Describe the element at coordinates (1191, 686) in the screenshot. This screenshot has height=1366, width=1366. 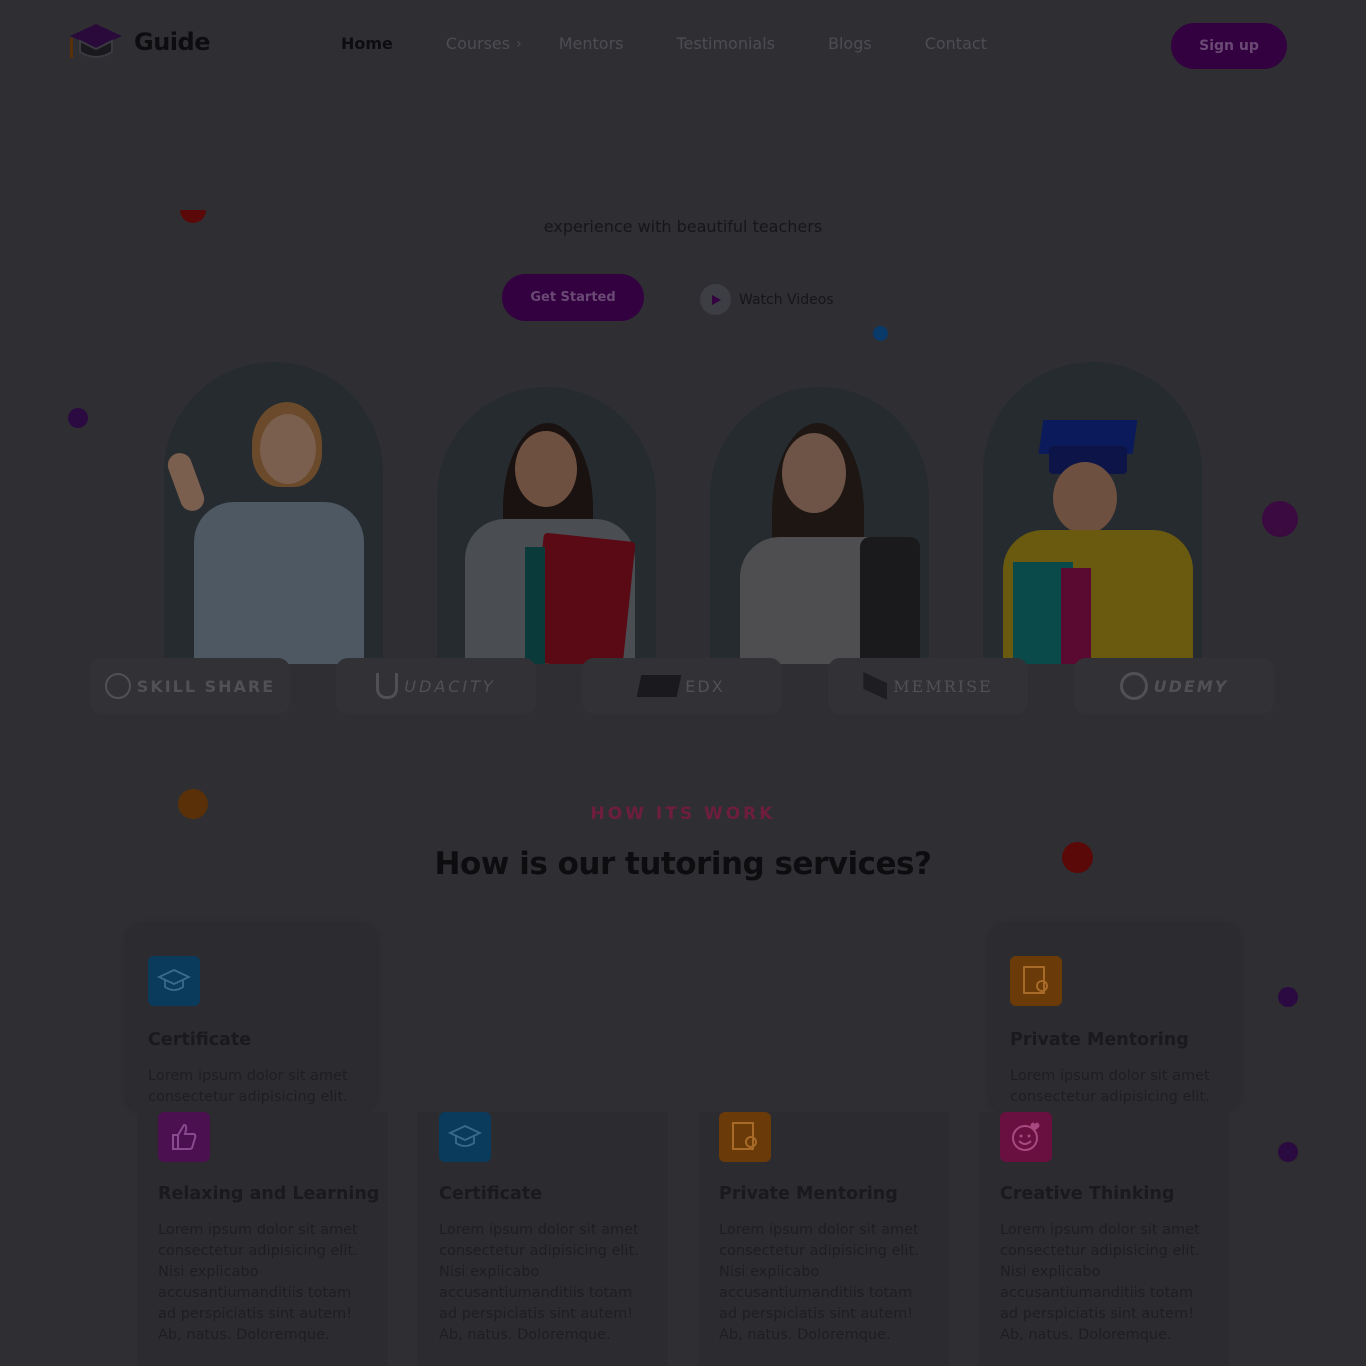
I see `partner-name: UDEMY` at that location.